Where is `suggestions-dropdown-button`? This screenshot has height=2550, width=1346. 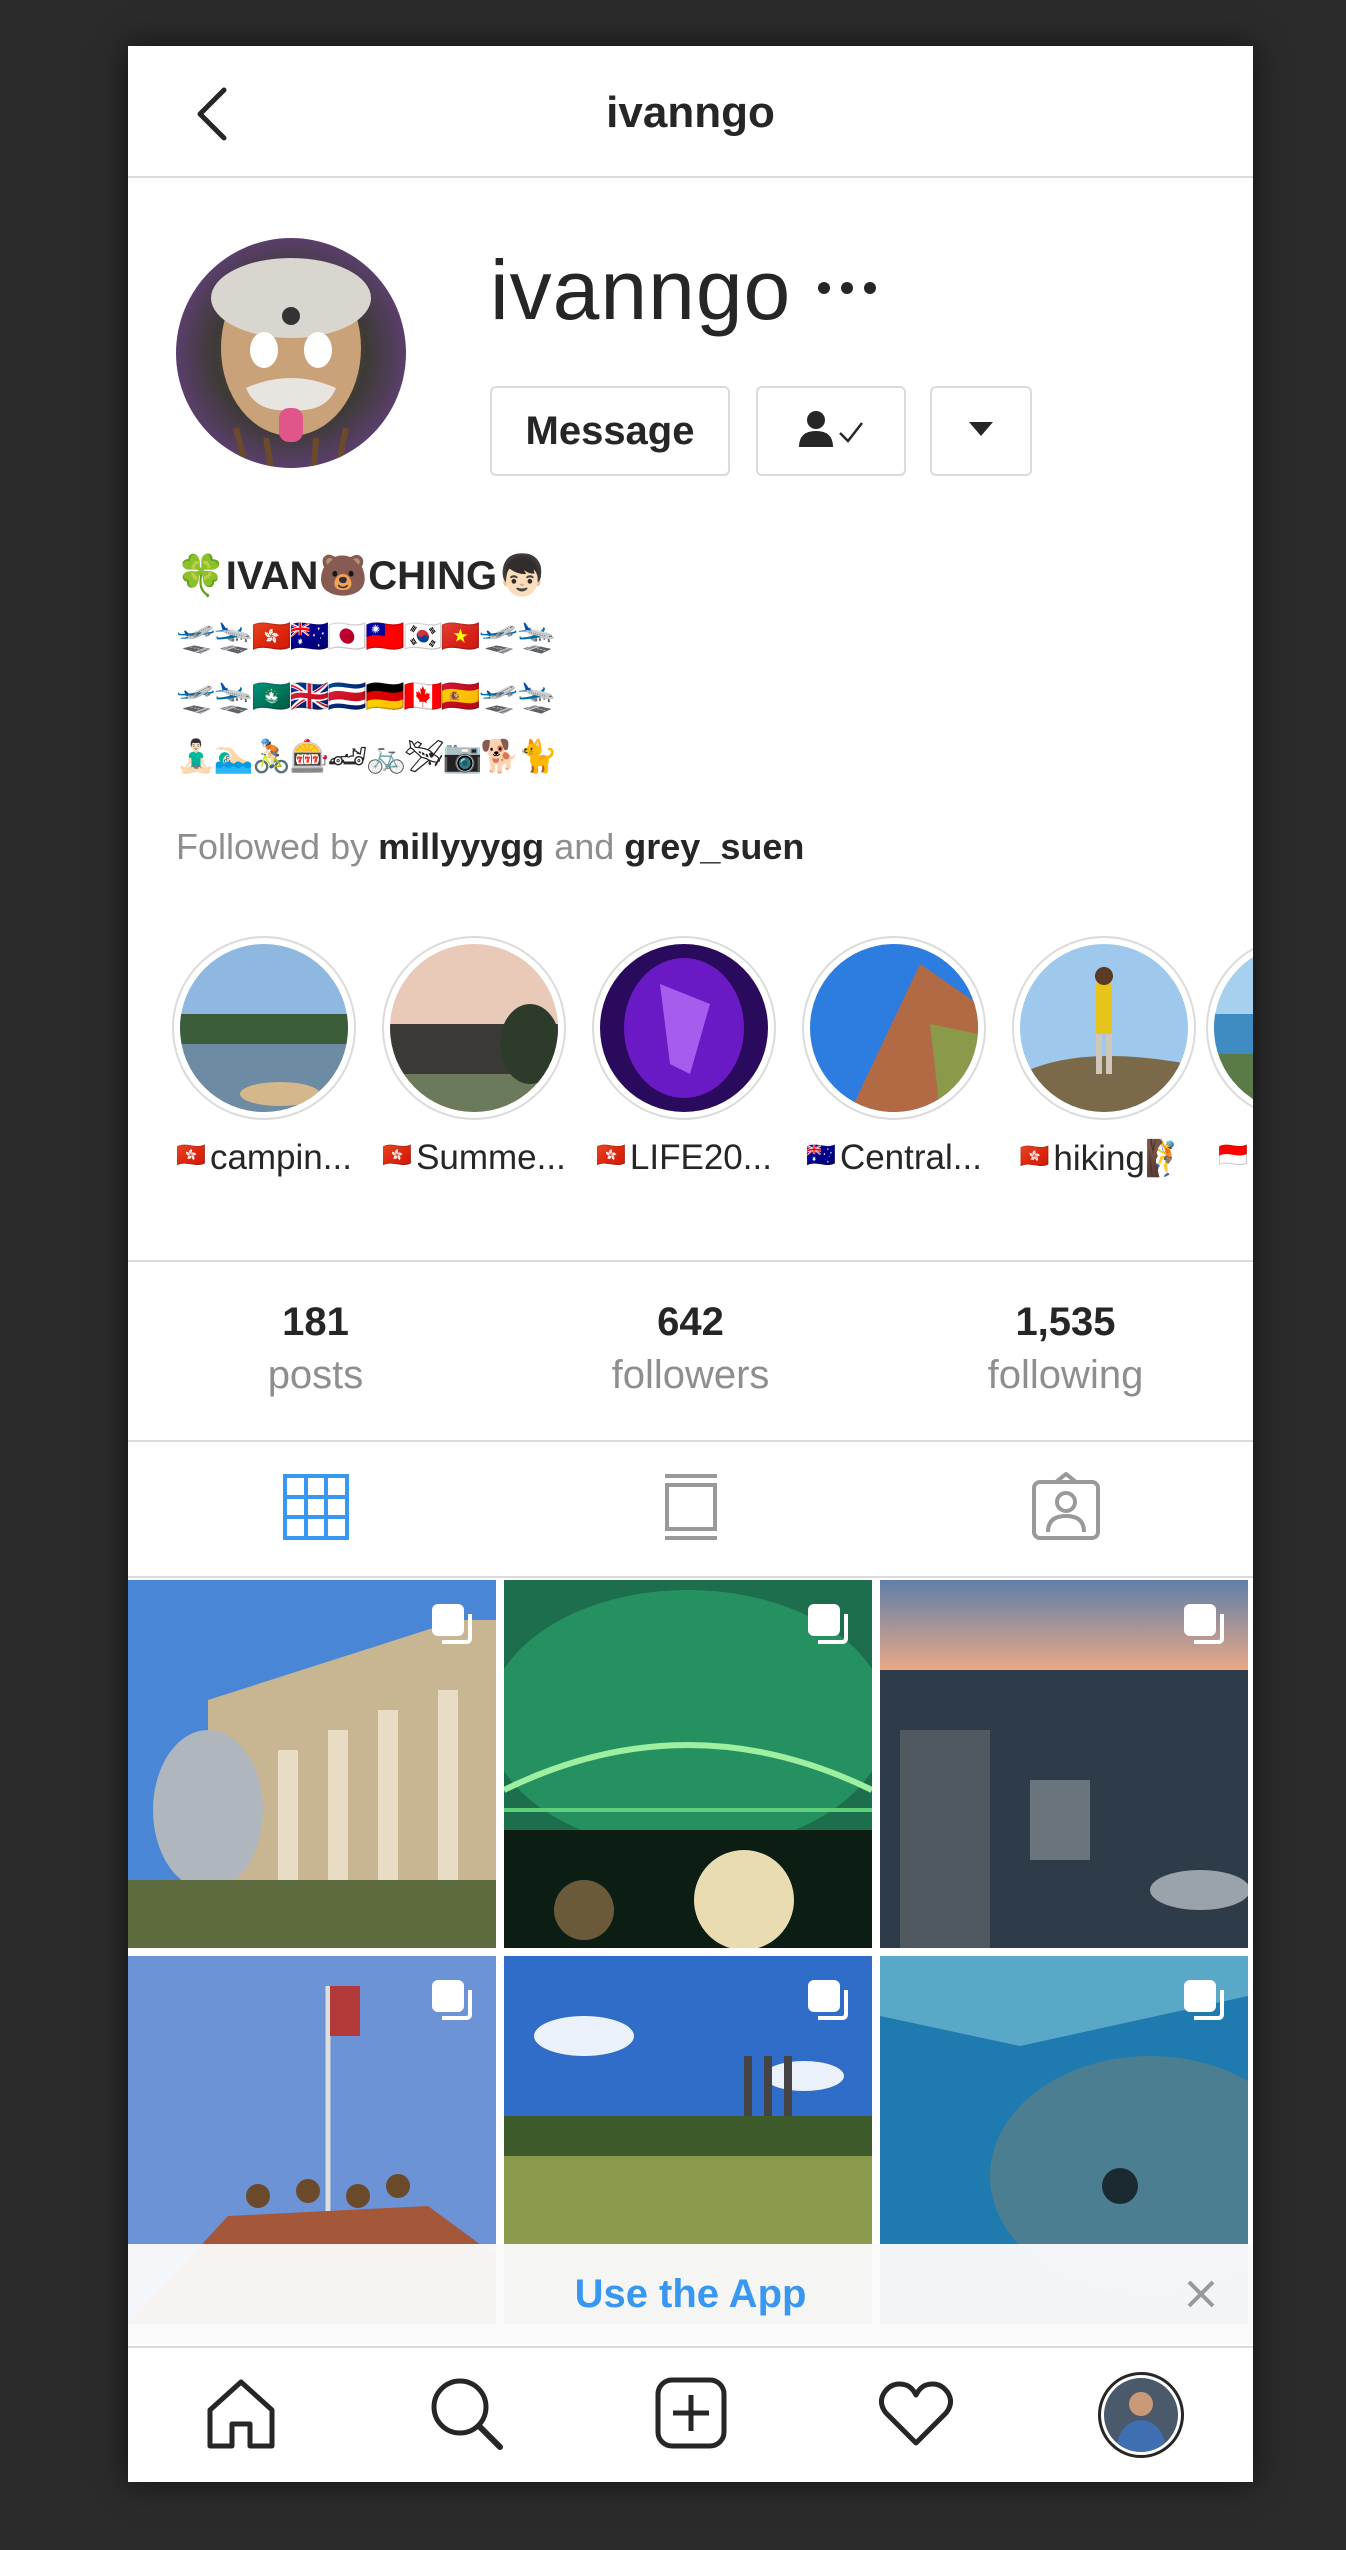
suggestions-dropdown-button is located at coordinates (981, 431).